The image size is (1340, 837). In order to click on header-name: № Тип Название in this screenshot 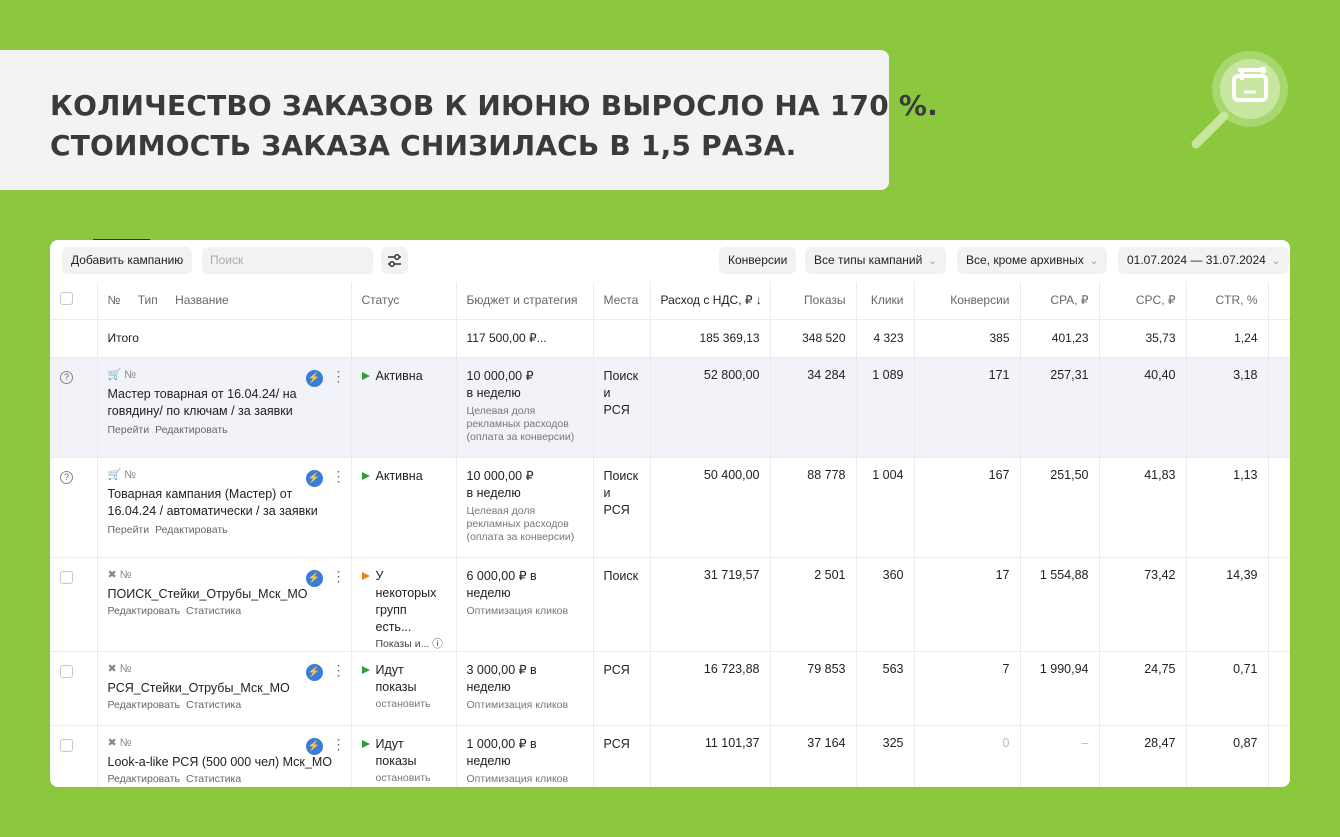, I will do `click(224, 301)`.